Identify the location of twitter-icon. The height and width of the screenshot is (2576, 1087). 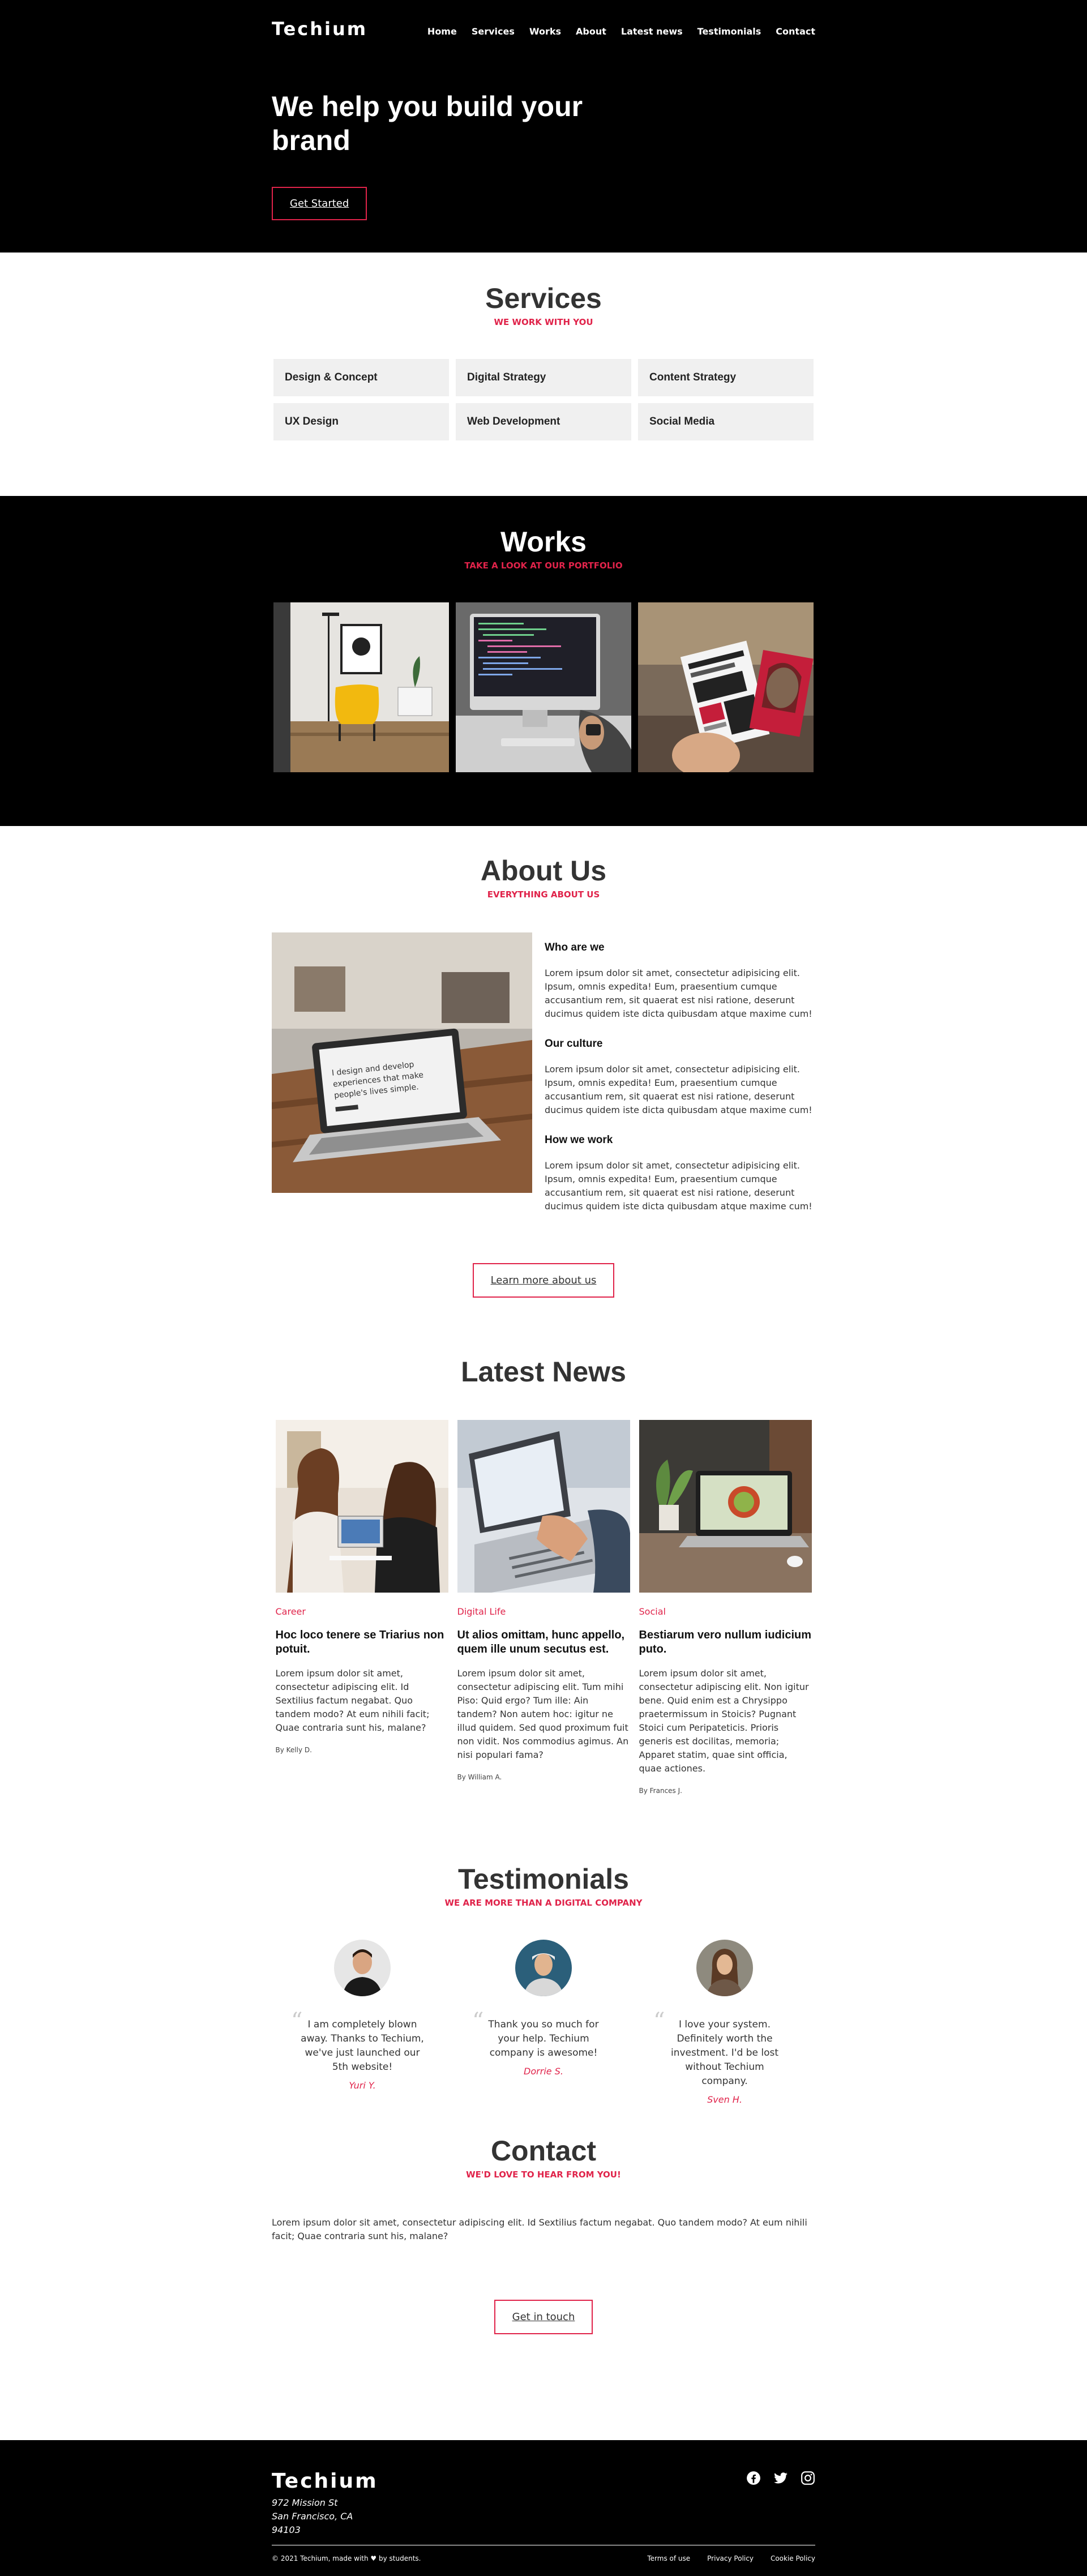
(780, 2478).